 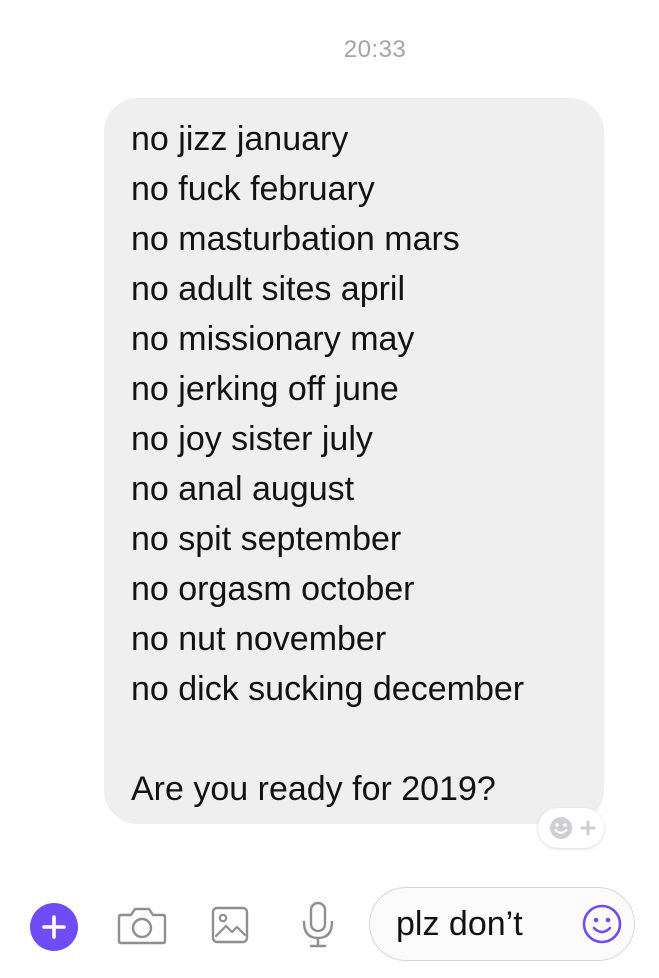 I want to click on add-reaction-icon, so click(x=573, y=828).